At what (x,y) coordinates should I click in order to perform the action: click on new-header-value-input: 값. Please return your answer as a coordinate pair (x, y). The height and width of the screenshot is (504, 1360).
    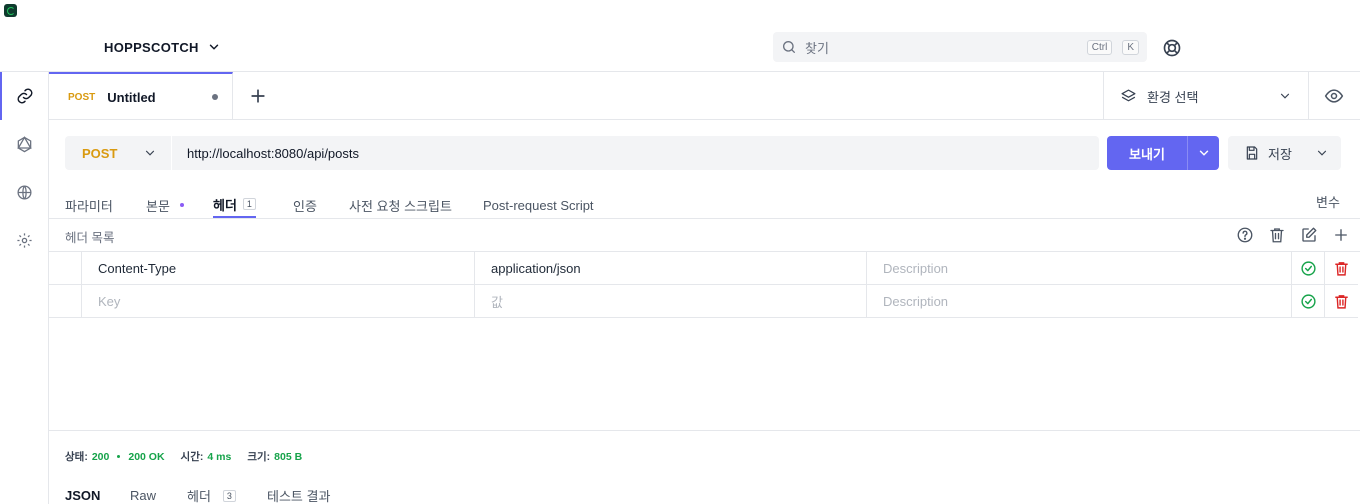
    Looking at the image, I should click on (670, 301).